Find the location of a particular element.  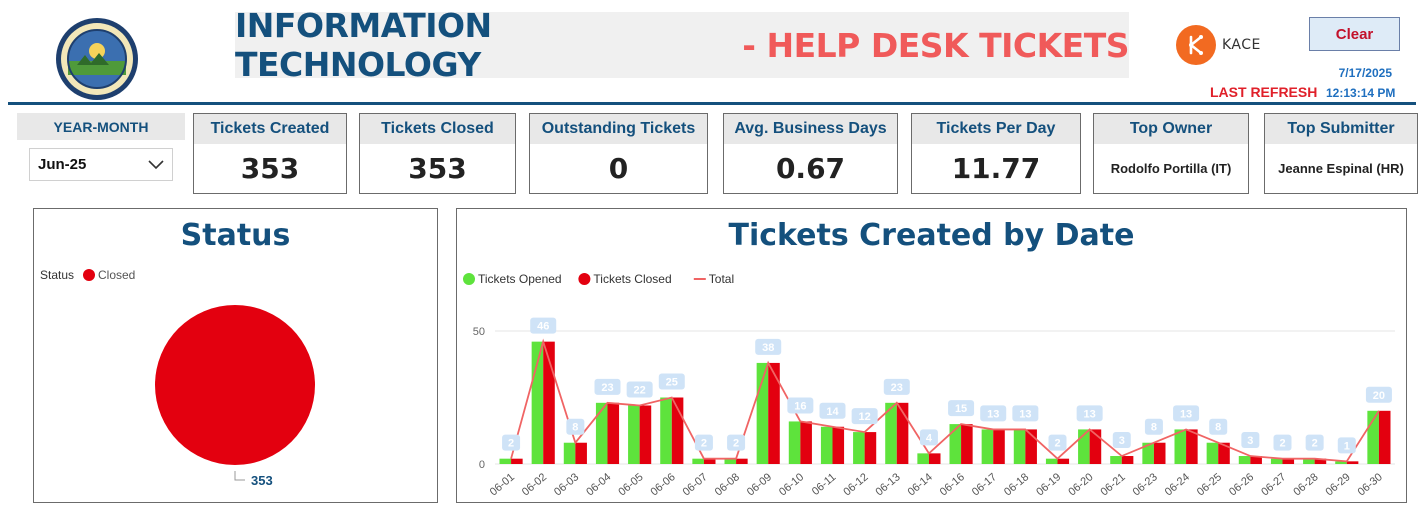

x-tick-label: 06-25 is located at coordinates (1209, 484).